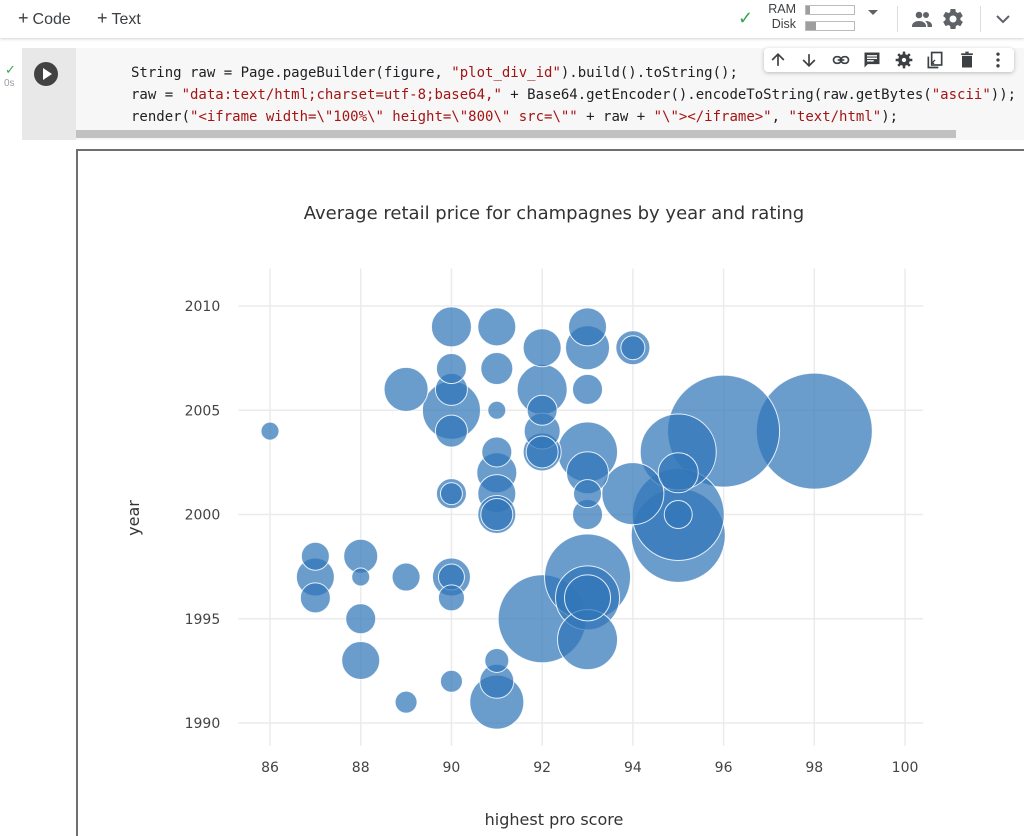 This screenshot has height=836, width=1024. I want to click on string-literal: "ascii", so click(961, 95).